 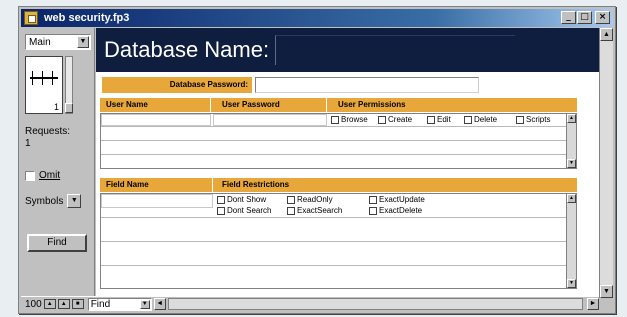 I want to click on status-area: Main ▼ 1 Requests: 1 Omit Symbols ▼ Find, so click(x=58, y=163).